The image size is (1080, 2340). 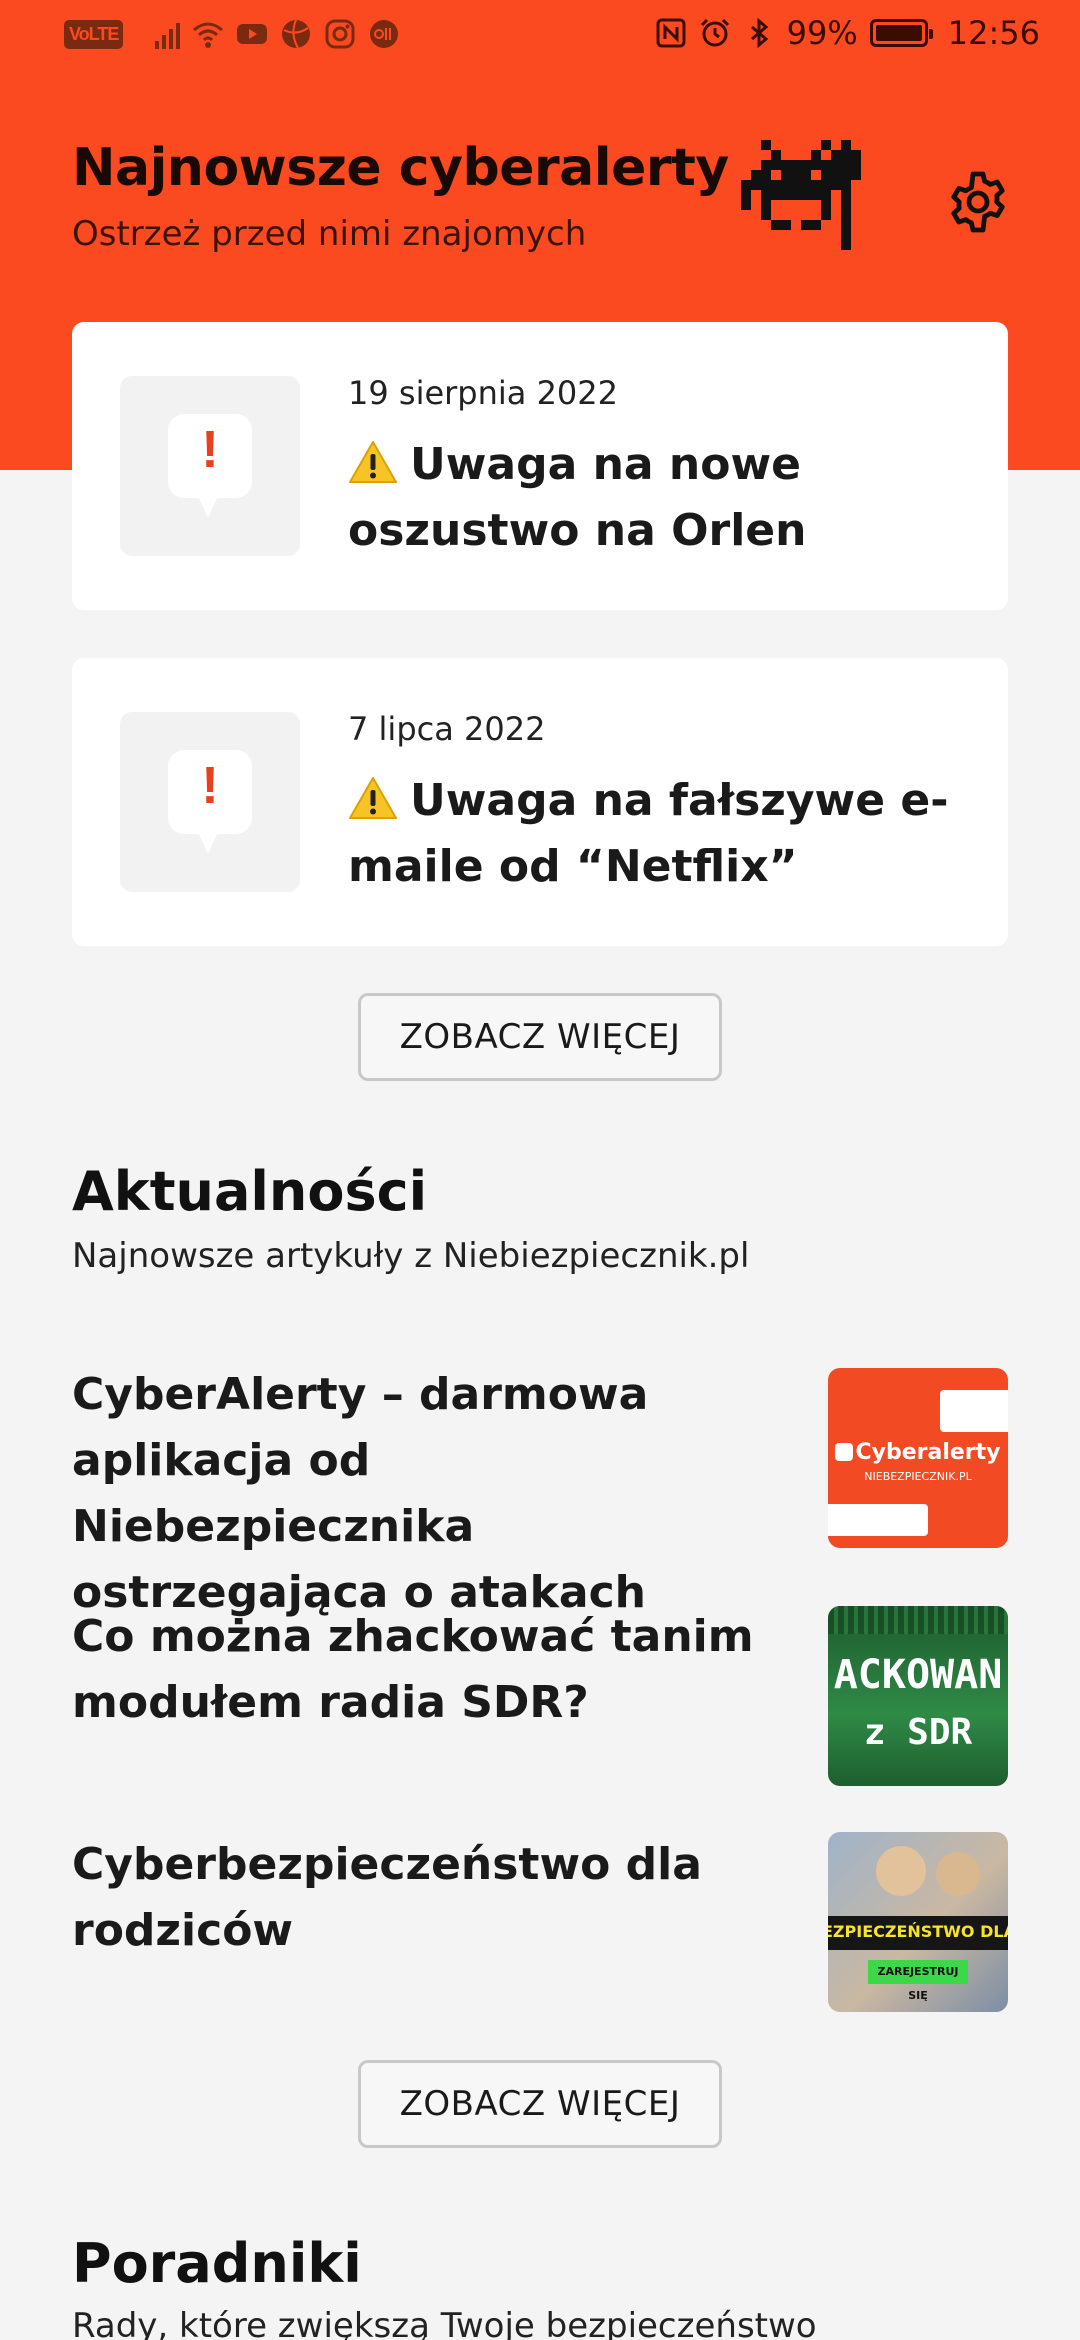 I want to click on page-subtitle: Ostrzeż przed nimi znajomych, so click(x=329, y=234).